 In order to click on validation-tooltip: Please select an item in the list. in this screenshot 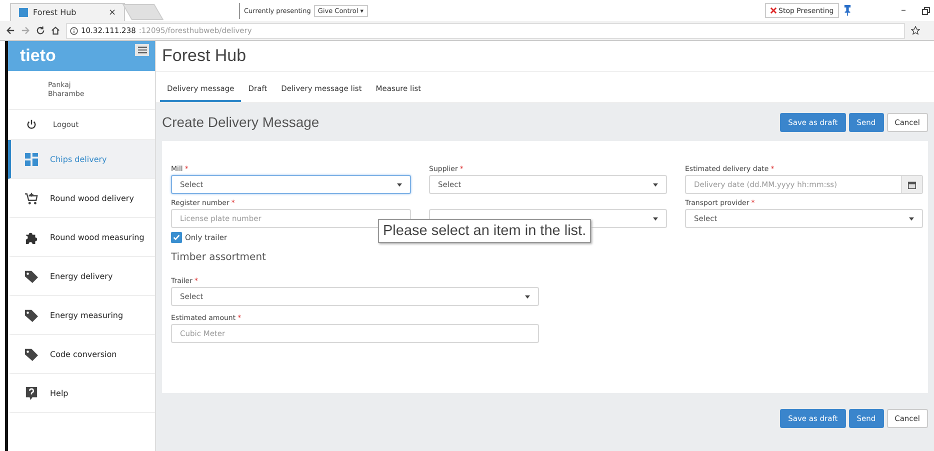, I will do `click(485, 231)`.